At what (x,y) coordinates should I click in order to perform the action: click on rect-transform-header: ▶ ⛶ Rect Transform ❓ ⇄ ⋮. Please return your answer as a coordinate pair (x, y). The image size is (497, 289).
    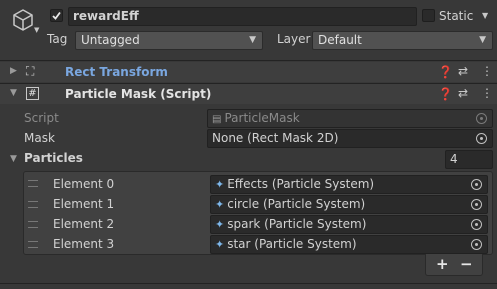
    Looking at the image, I should click on (248, 72).